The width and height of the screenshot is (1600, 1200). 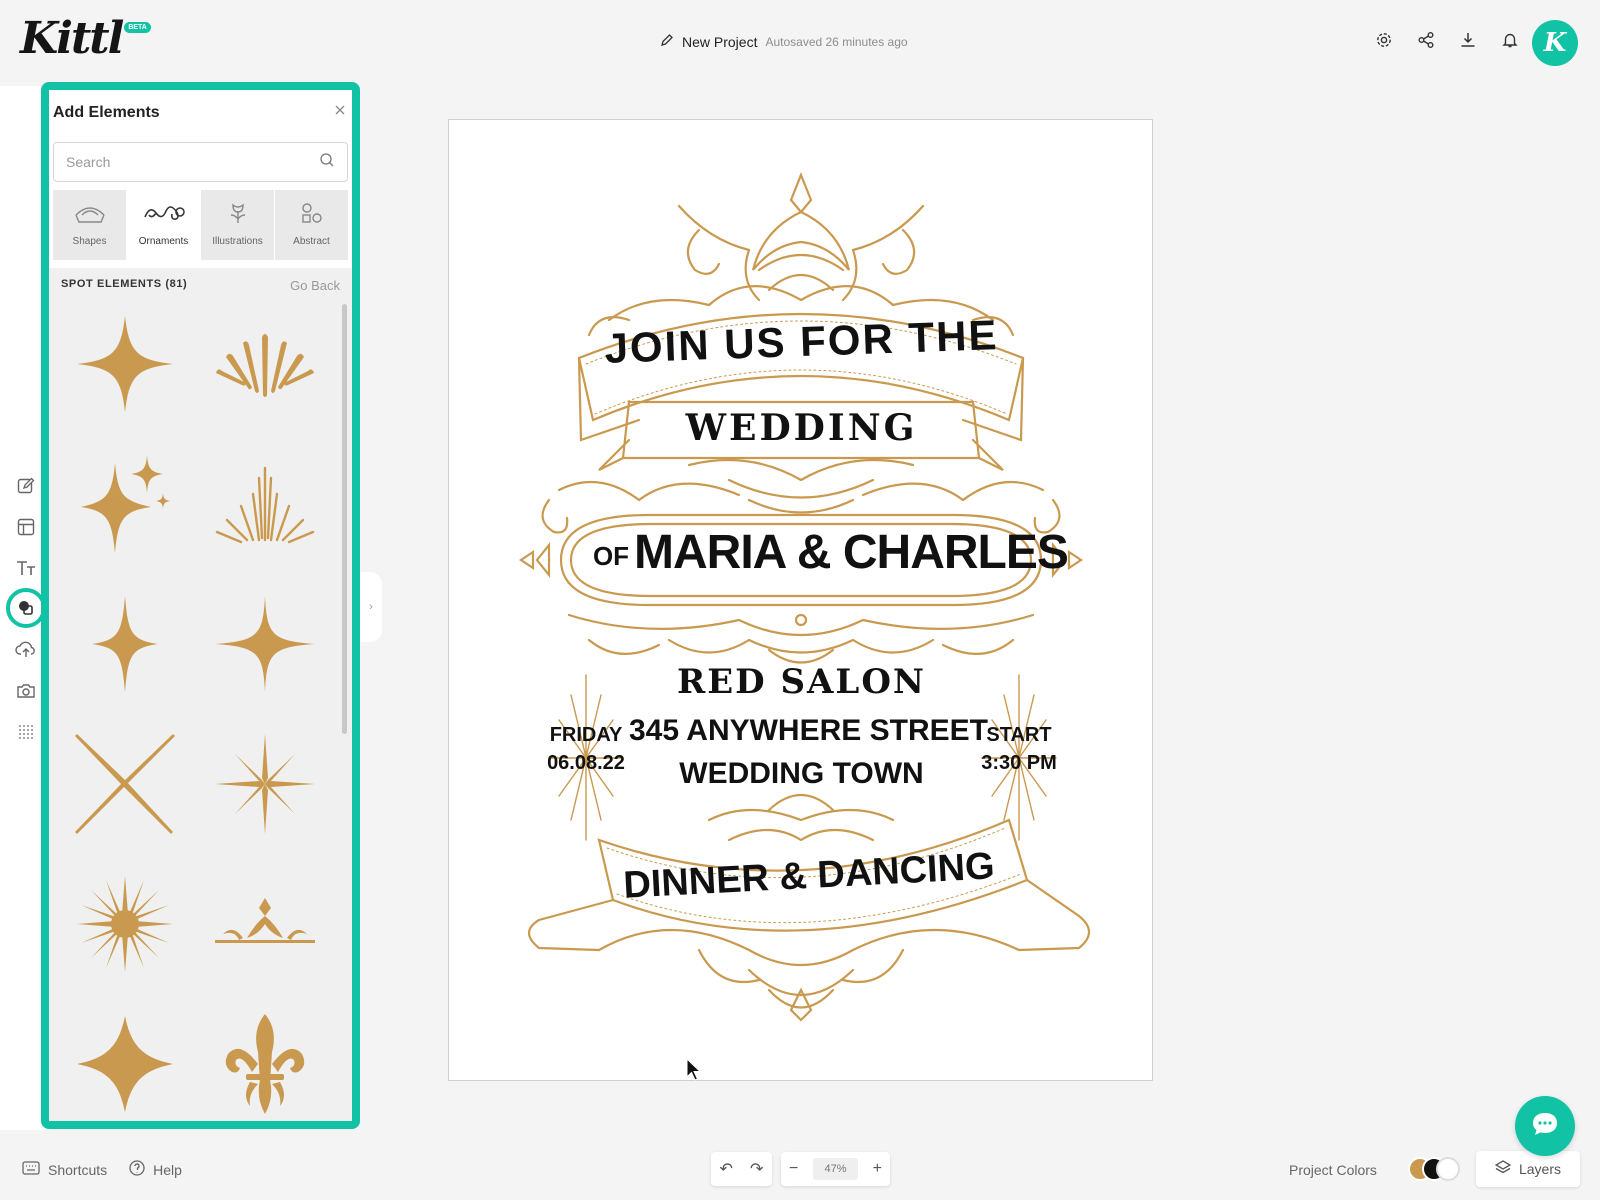 I want to click on invite-line-wedding: WEDDING, so click(x=801, y=428).